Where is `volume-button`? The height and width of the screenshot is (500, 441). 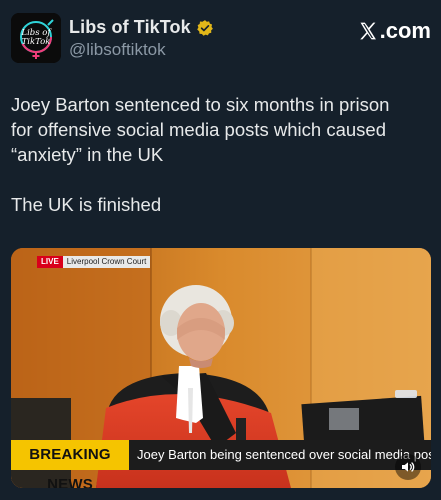
volume-button is located at coordinates (408, 467).